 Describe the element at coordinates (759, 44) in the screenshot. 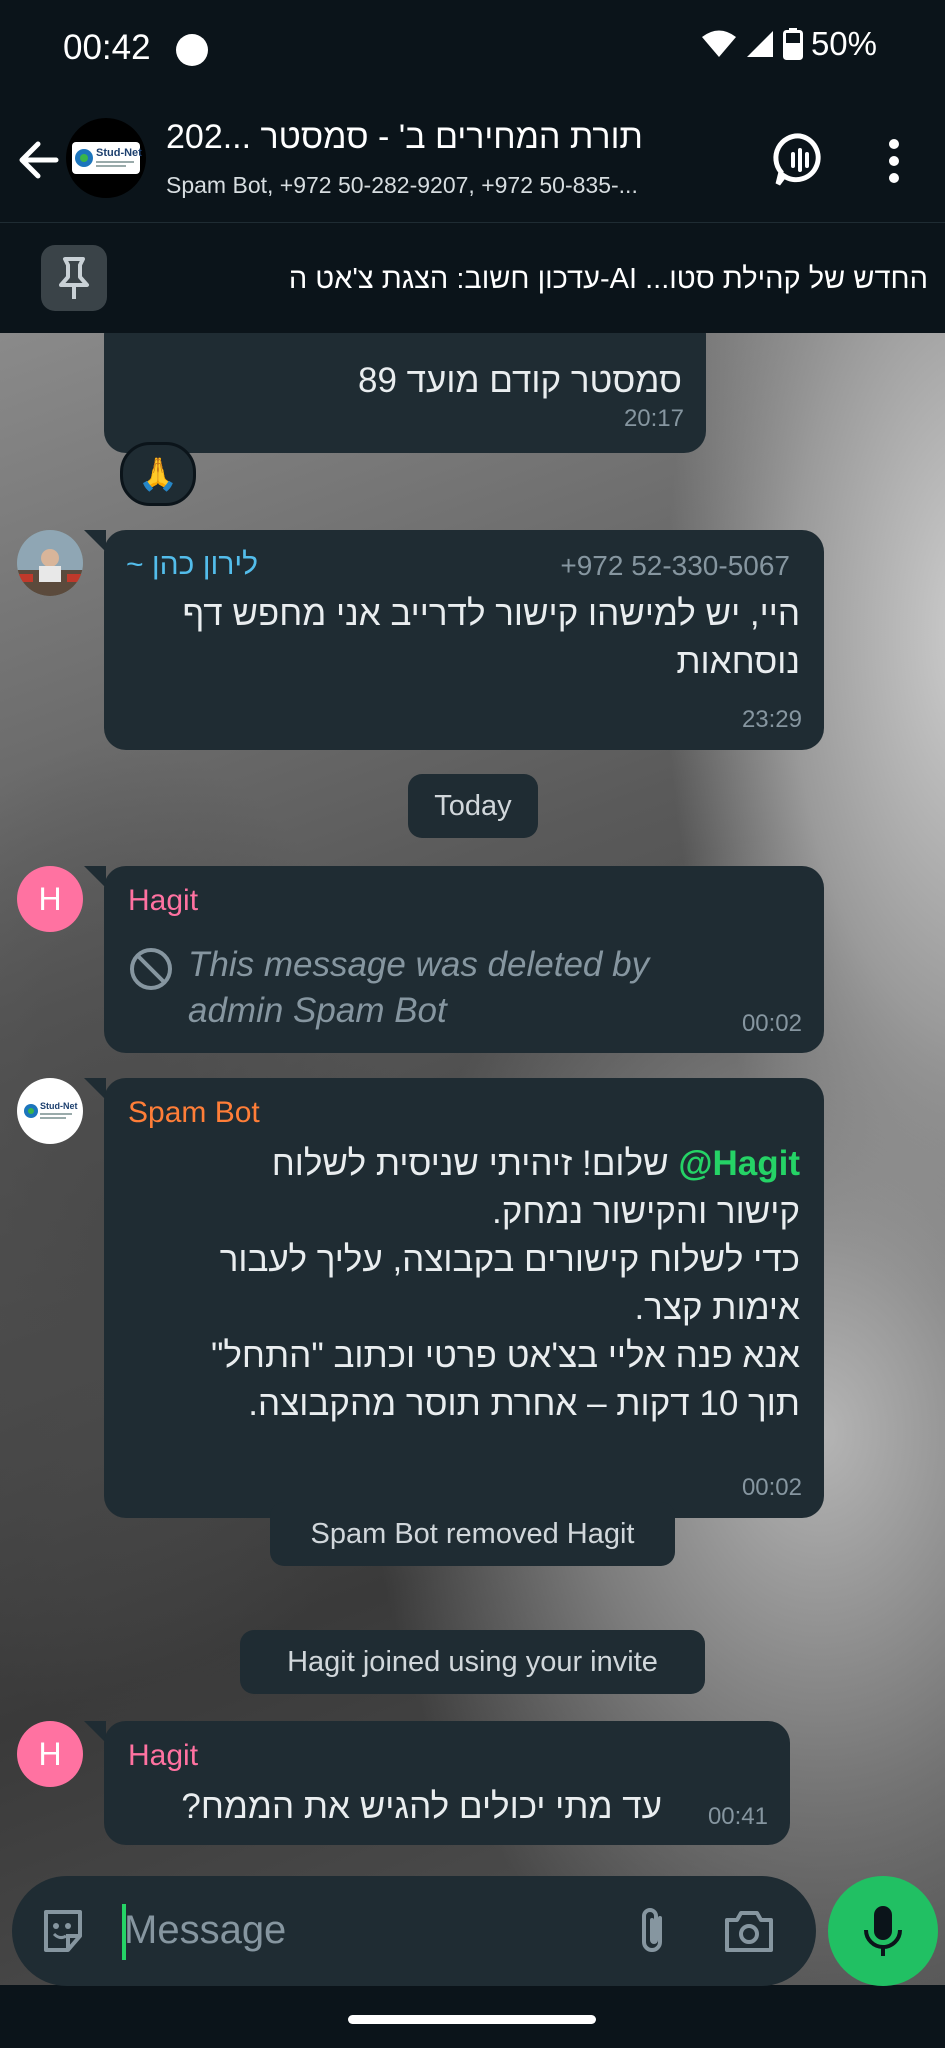

I see `cellular-signal-icon` at that location.